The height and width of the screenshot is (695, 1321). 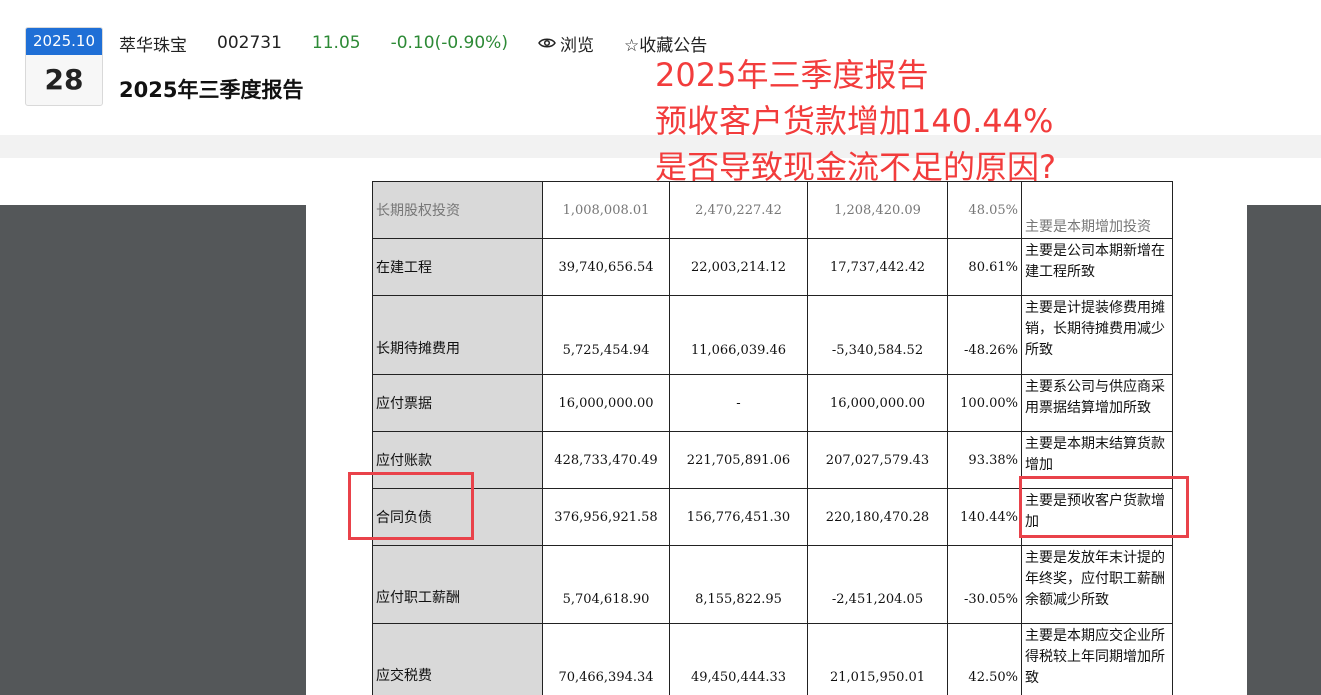 What do you see at coordinates (984, 517) in the screenshot?
I see `cell-change-pct: 140.44%` at bounding box center [984, 517].